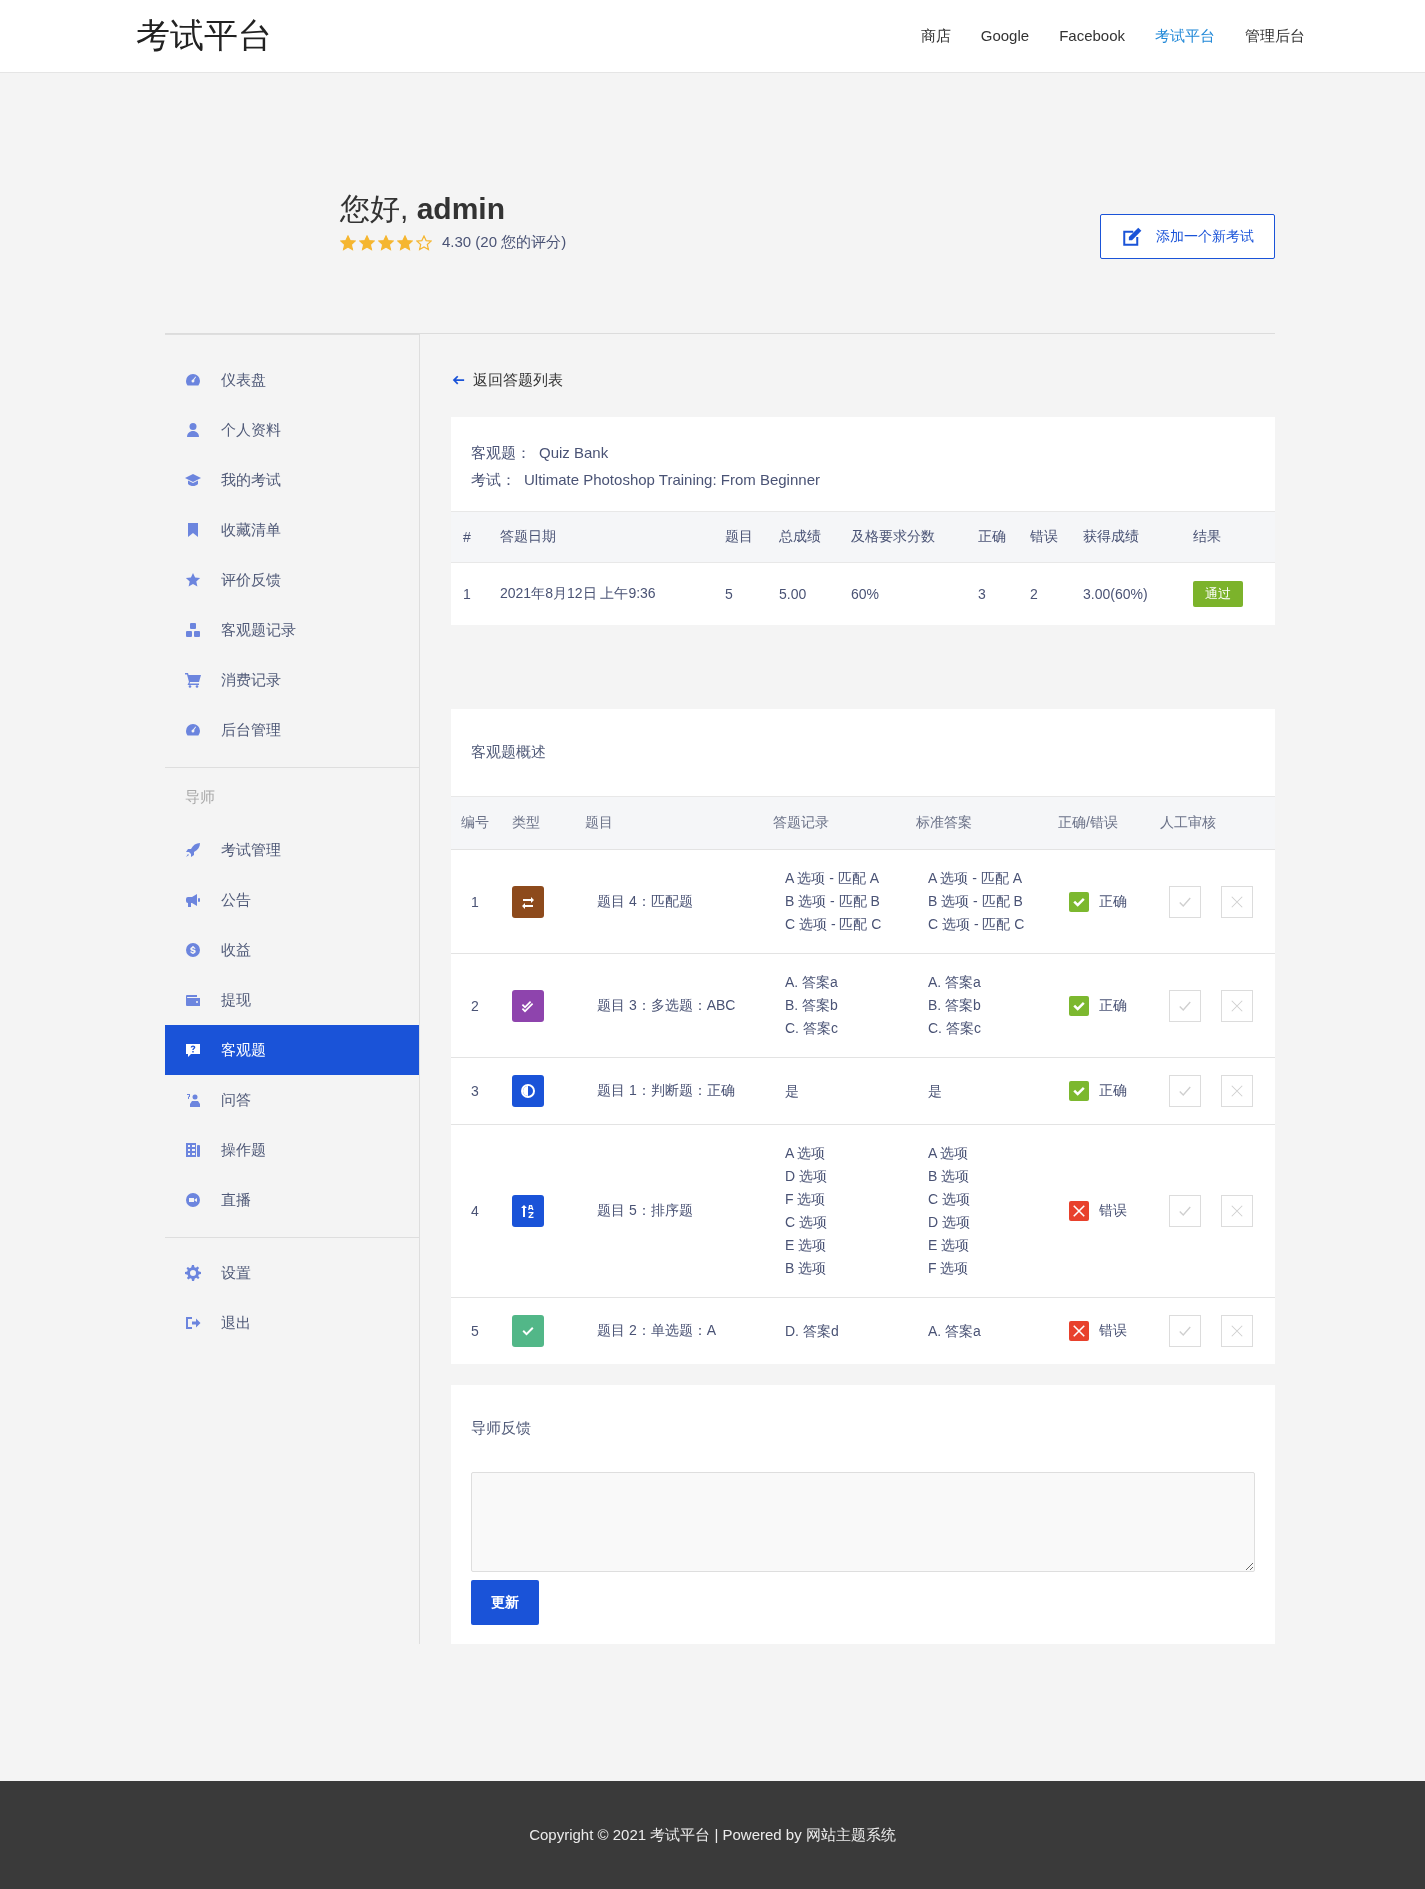 The width and height of the screenshot is (1425, 1889). Describe the element at coordinates (528, 1091) in the screenshot. I see `half-circle-icon` at that location.